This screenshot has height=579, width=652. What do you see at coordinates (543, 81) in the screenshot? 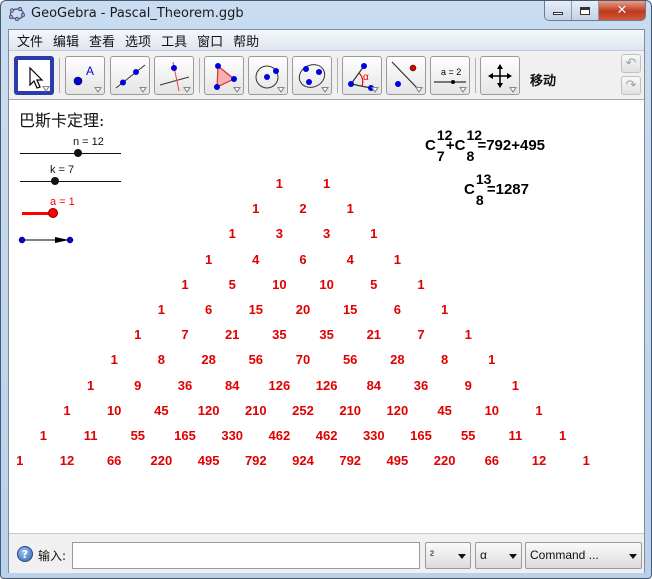
I see `active-tool-label: 移动` at bounding box center [543, 81].